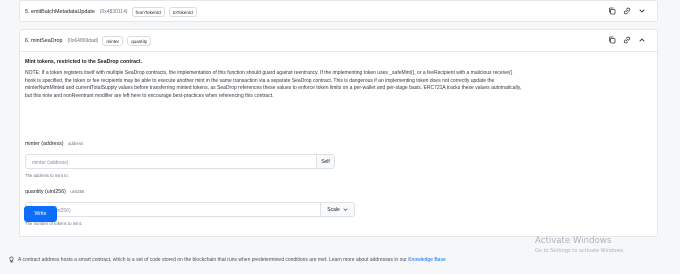 This screenshot has height=274, width=680. Describe the element at coordinates (190, 209) in the screenshot. I see `quantity-input: quantity (uint256) Scale` at that location.